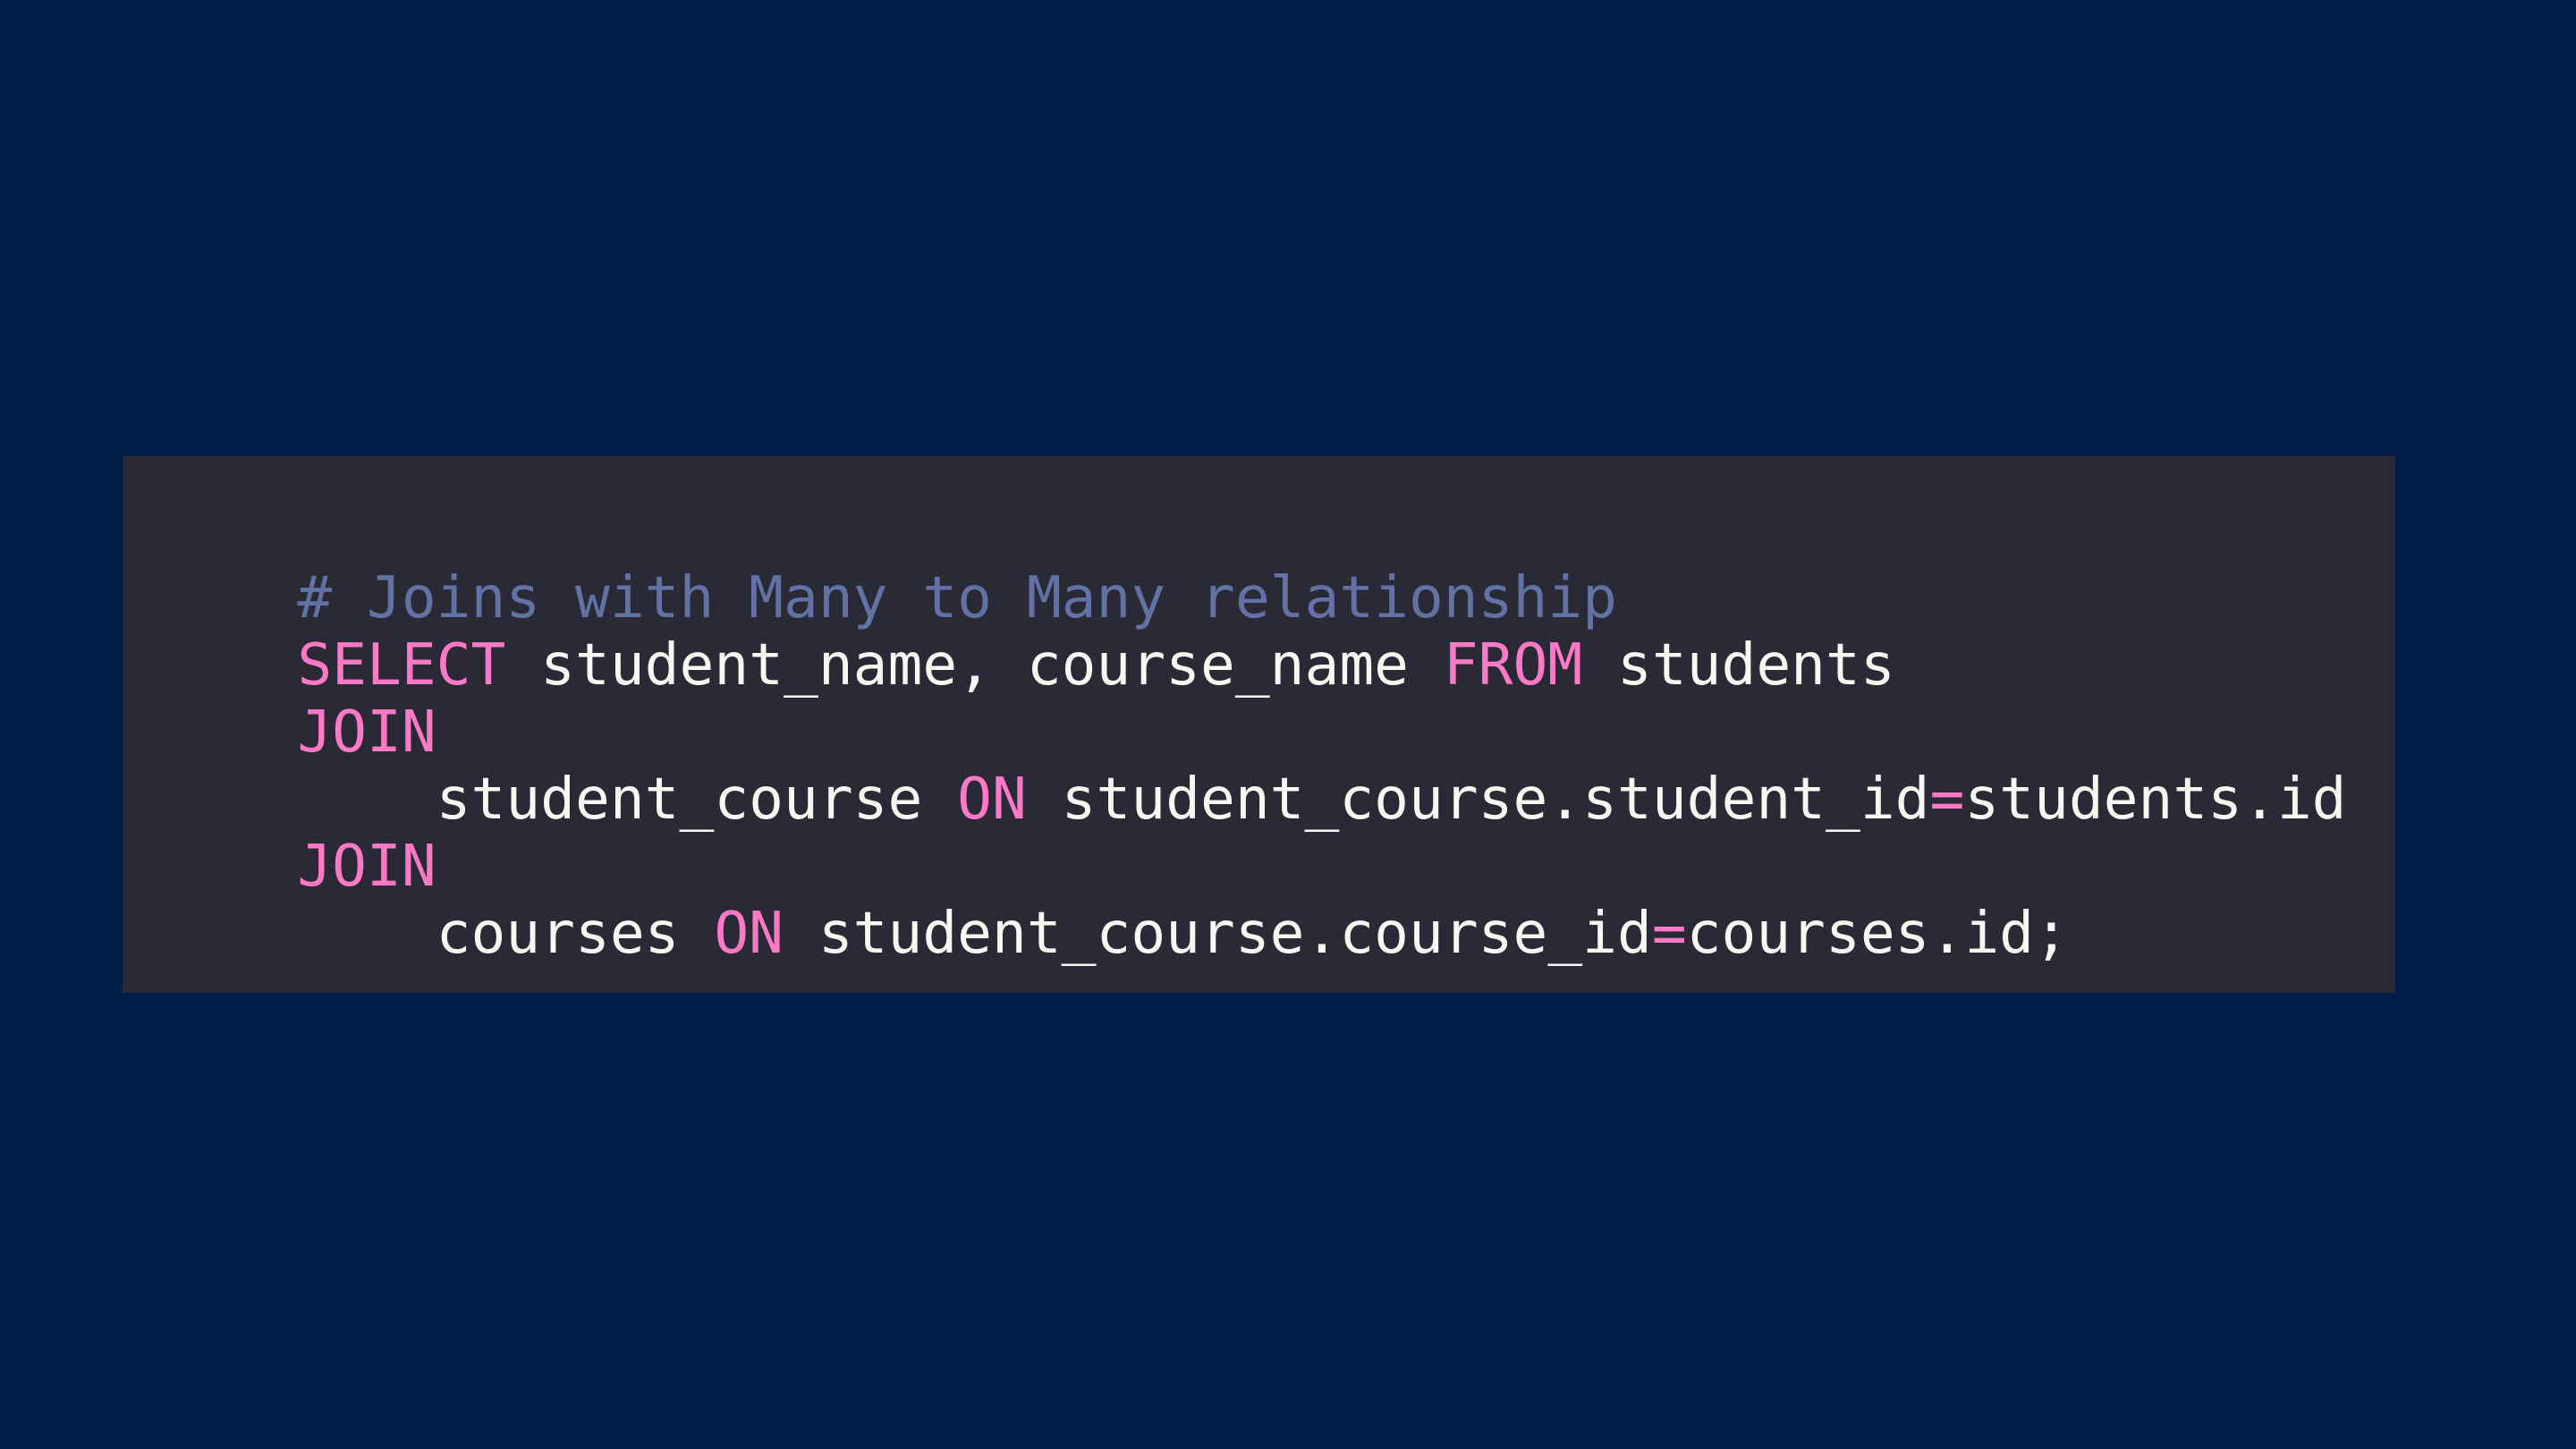  What do you see at coordinates (1738, 665) in the screenshot?
I see `sql-table-students: students` at bounding box center [1738, 665].